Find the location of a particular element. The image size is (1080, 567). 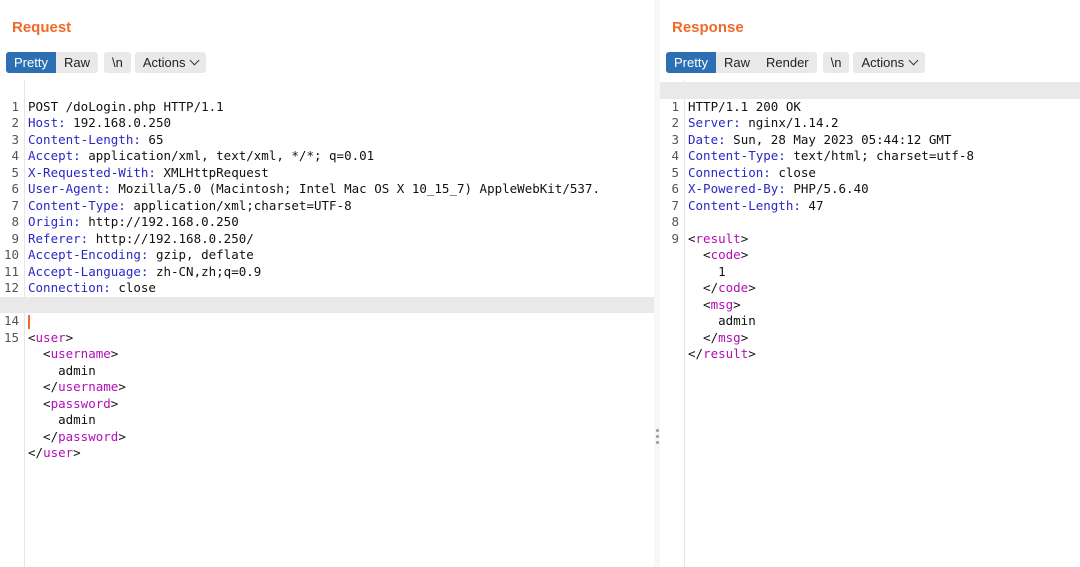

request-header-row: 12 Connection: close is located at coordinates (327, 279).